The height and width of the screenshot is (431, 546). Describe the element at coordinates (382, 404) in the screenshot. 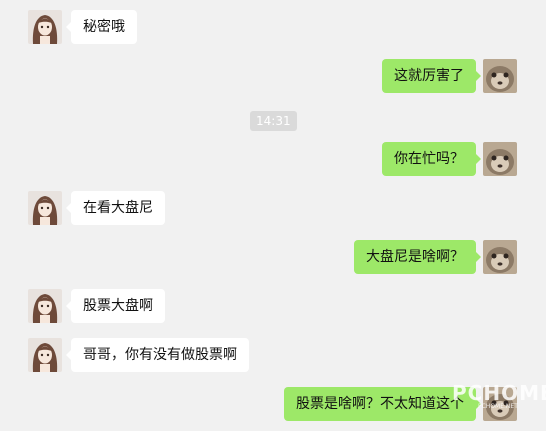

I see `message-bubble-outgoing: 股票是啥啊？不太知道这个` at that location.